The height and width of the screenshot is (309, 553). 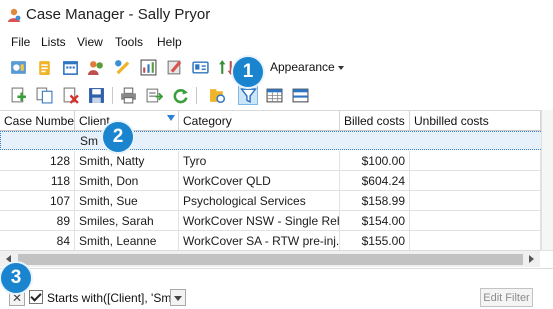 I want to click on window-title: Case Manager - Sally Pryor, so click(x=118, y=14).